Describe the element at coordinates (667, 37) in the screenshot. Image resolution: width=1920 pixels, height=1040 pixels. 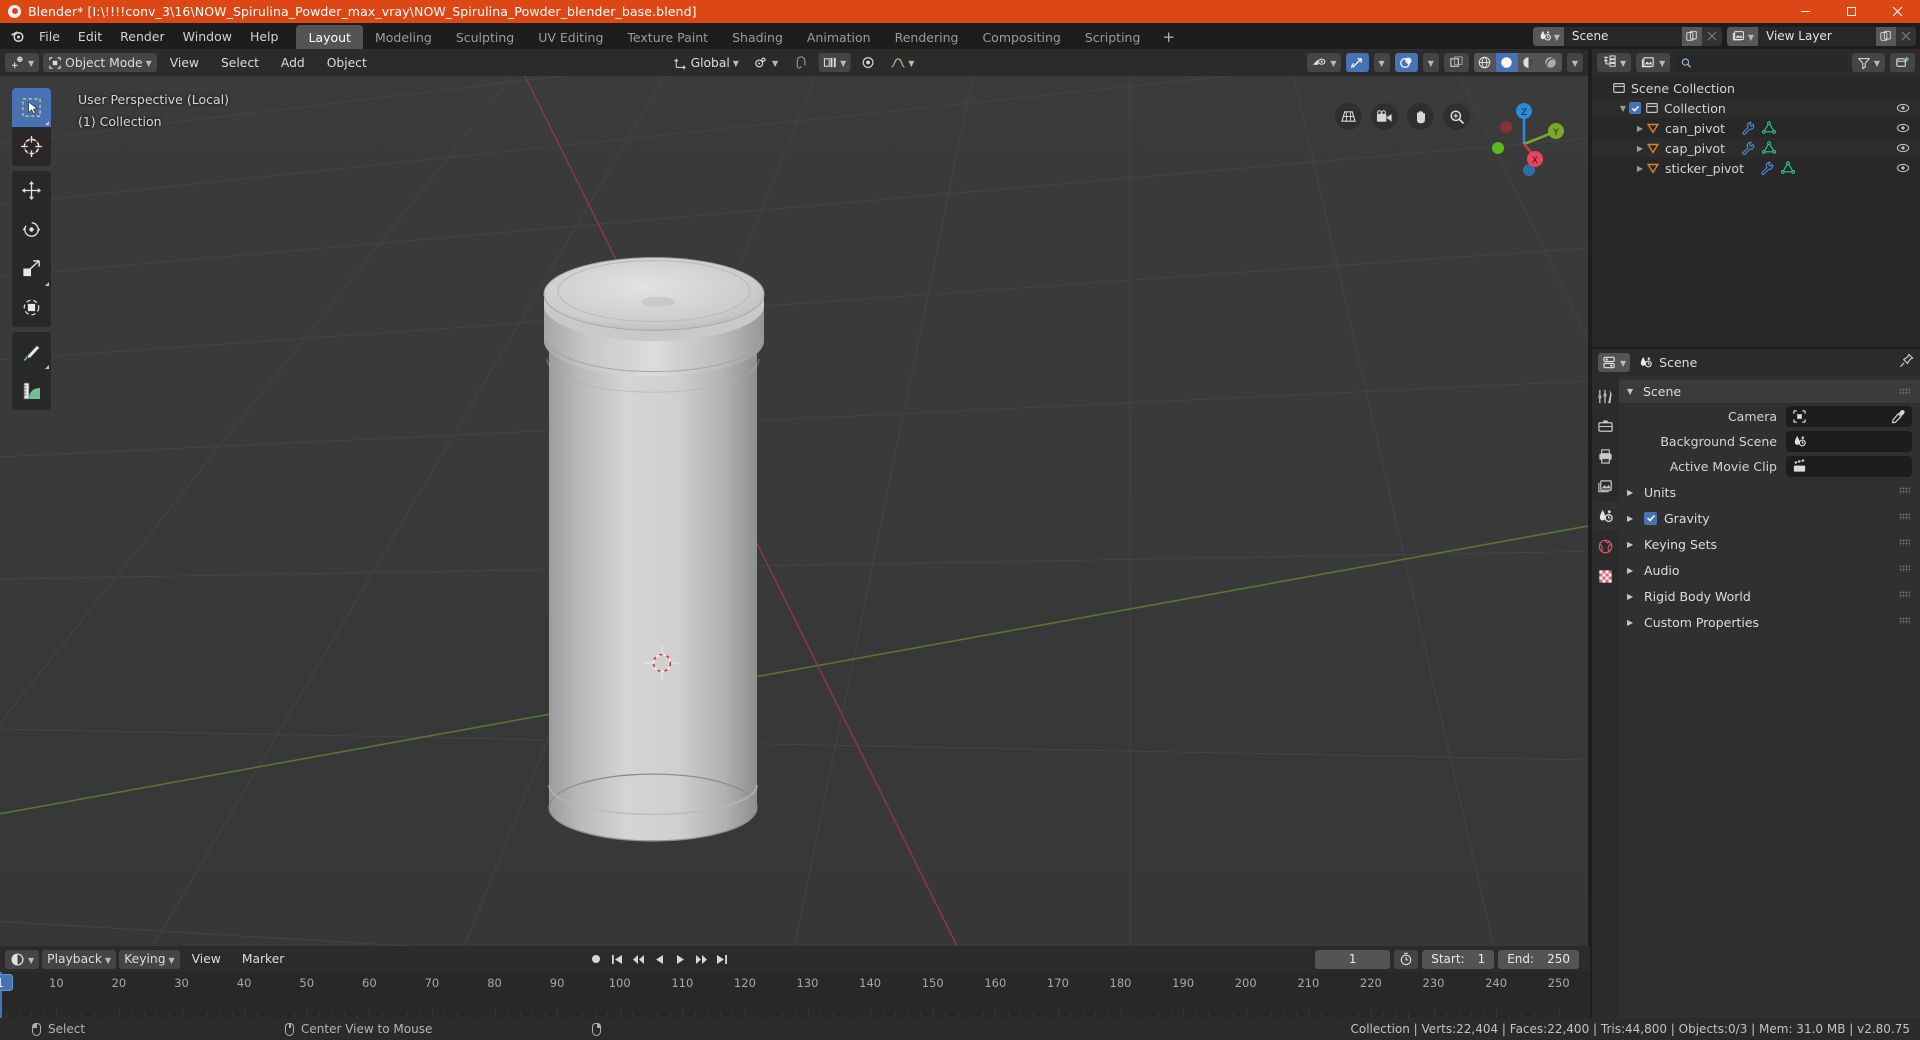
I see `tab-texture-paint: Texture Paint` at that location.